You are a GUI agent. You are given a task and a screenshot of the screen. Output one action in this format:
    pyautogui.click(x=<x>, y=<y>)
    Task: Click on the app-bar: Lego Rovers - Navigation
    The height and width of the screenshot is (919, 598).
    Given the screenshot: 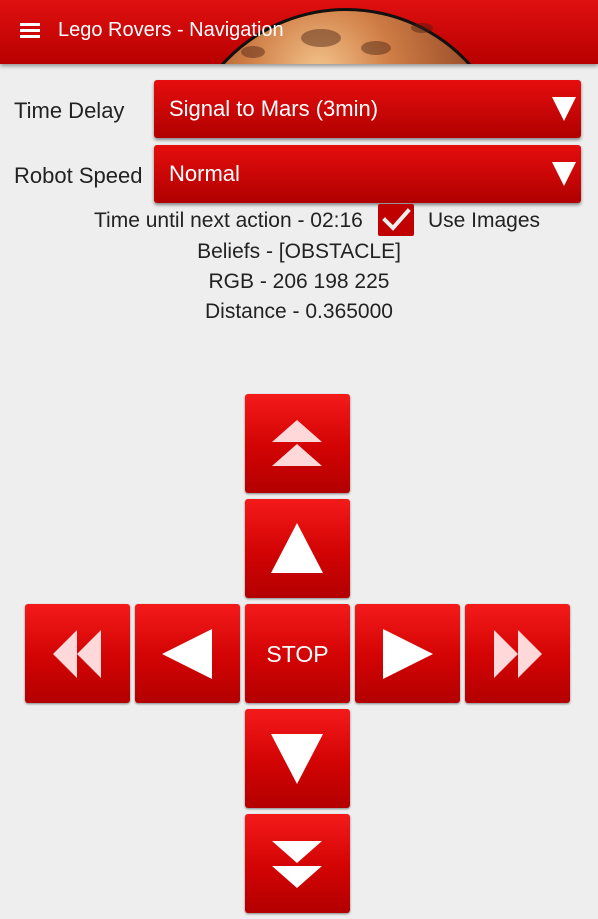 What is the action you would take?
    pyautogui.click(x=299, y=32)
    